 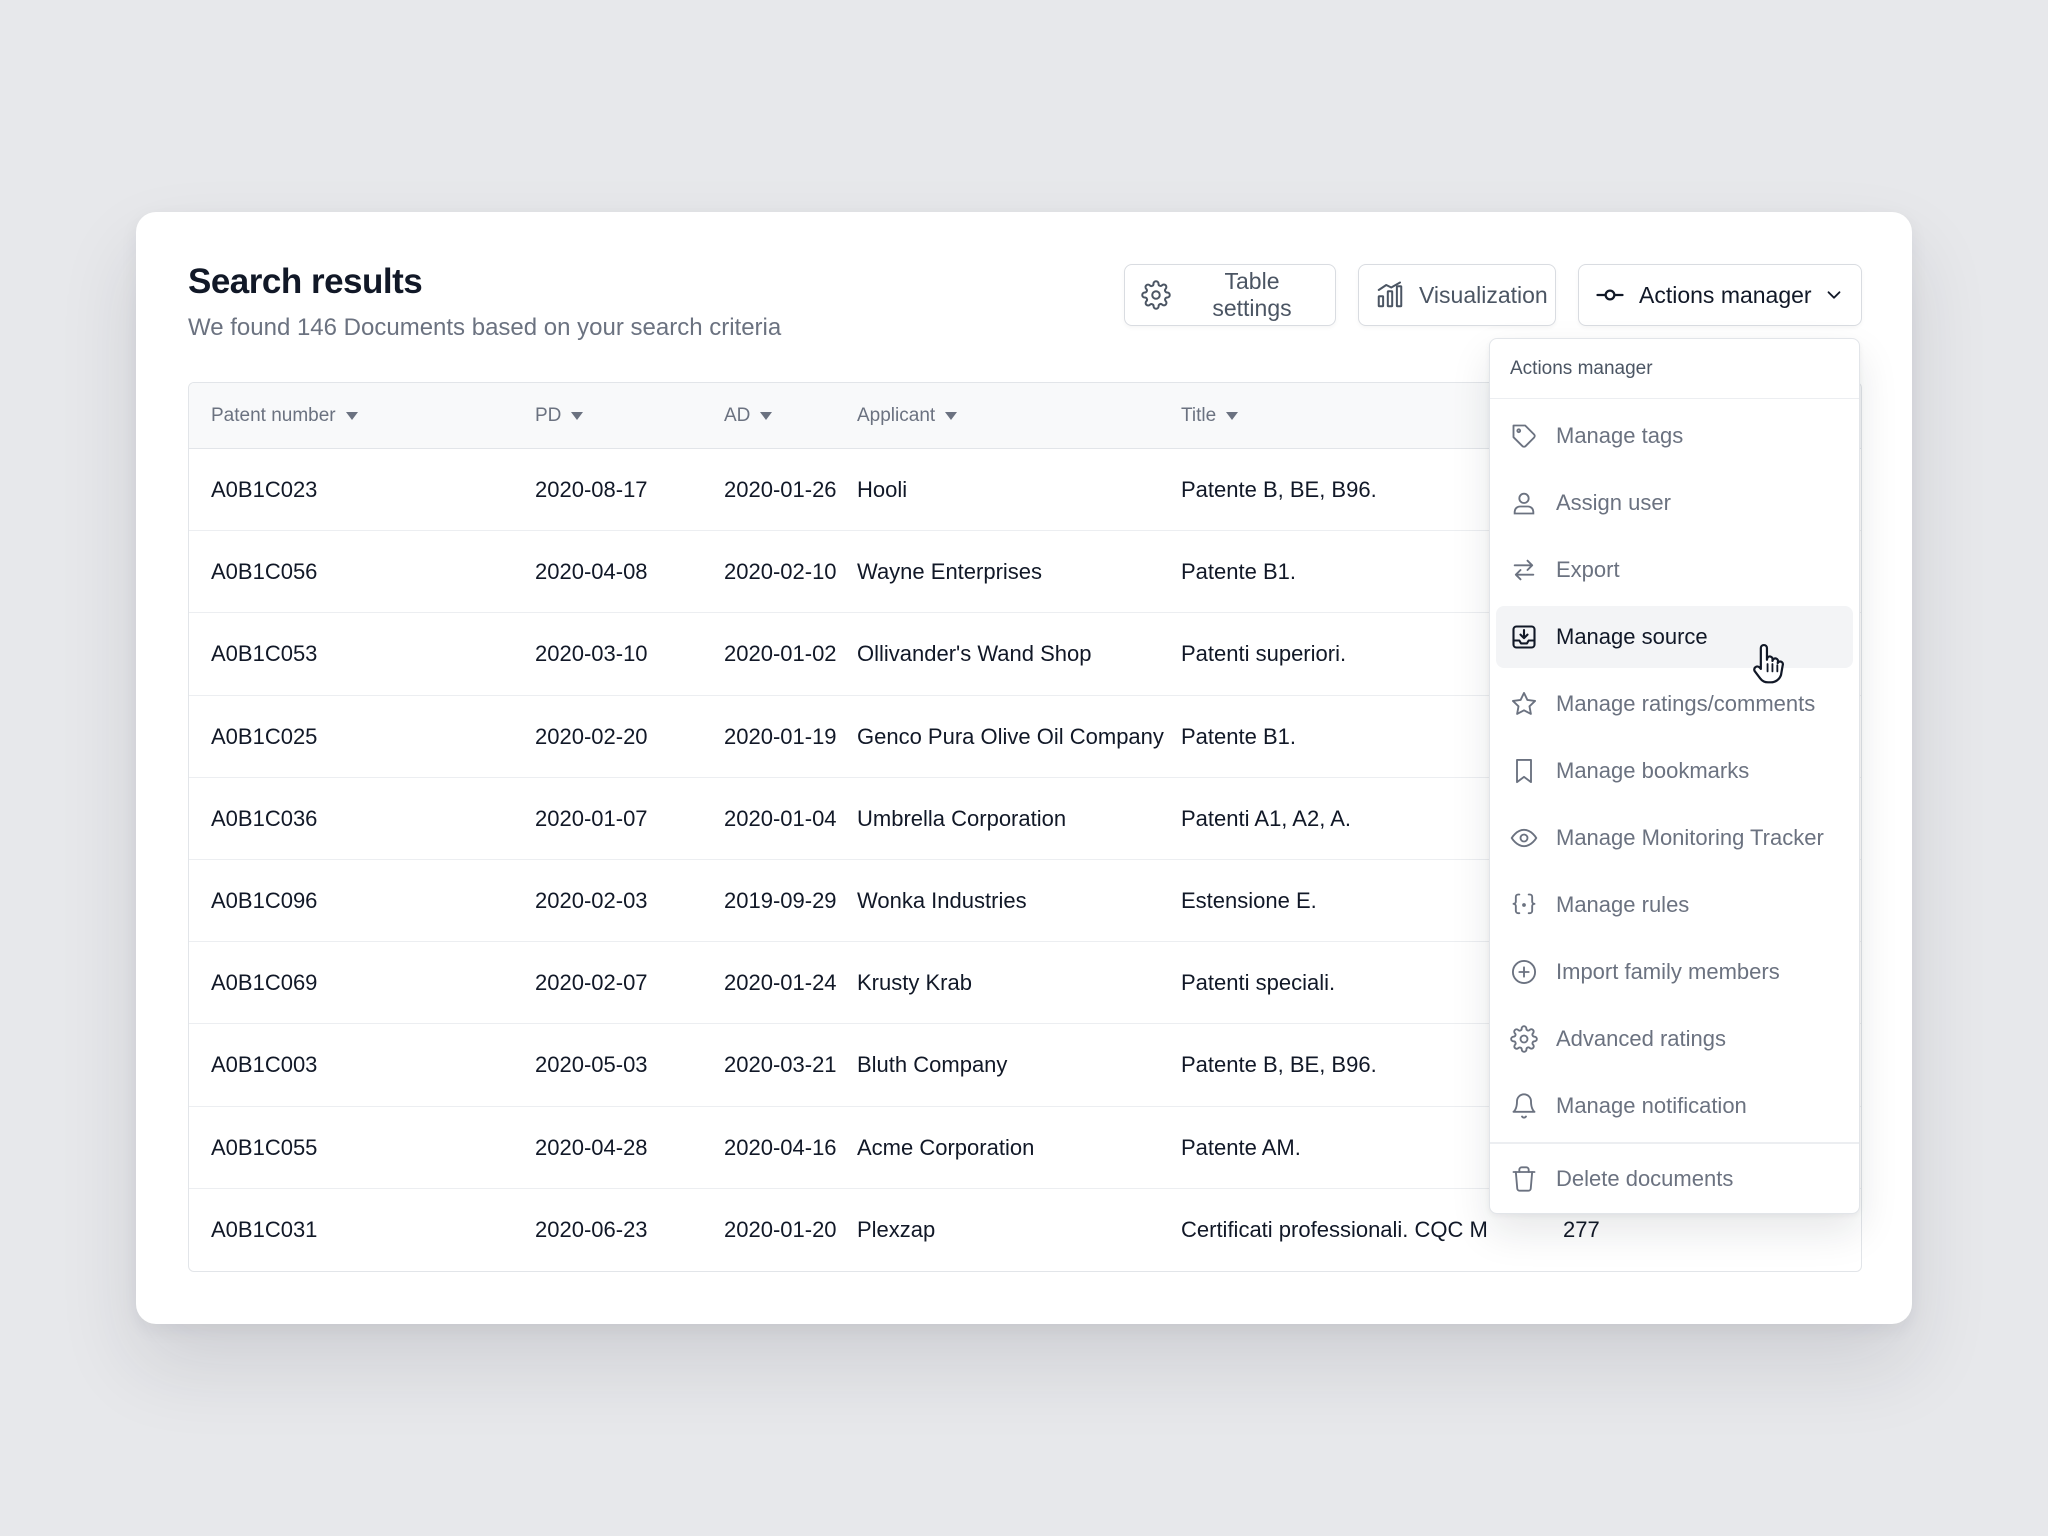 What do you see at coordinates (1674, 771) in the screenshot?
I see `menu-item-manage-bookmarks: Manage bookmarks` at bounding box center [1674, 771].